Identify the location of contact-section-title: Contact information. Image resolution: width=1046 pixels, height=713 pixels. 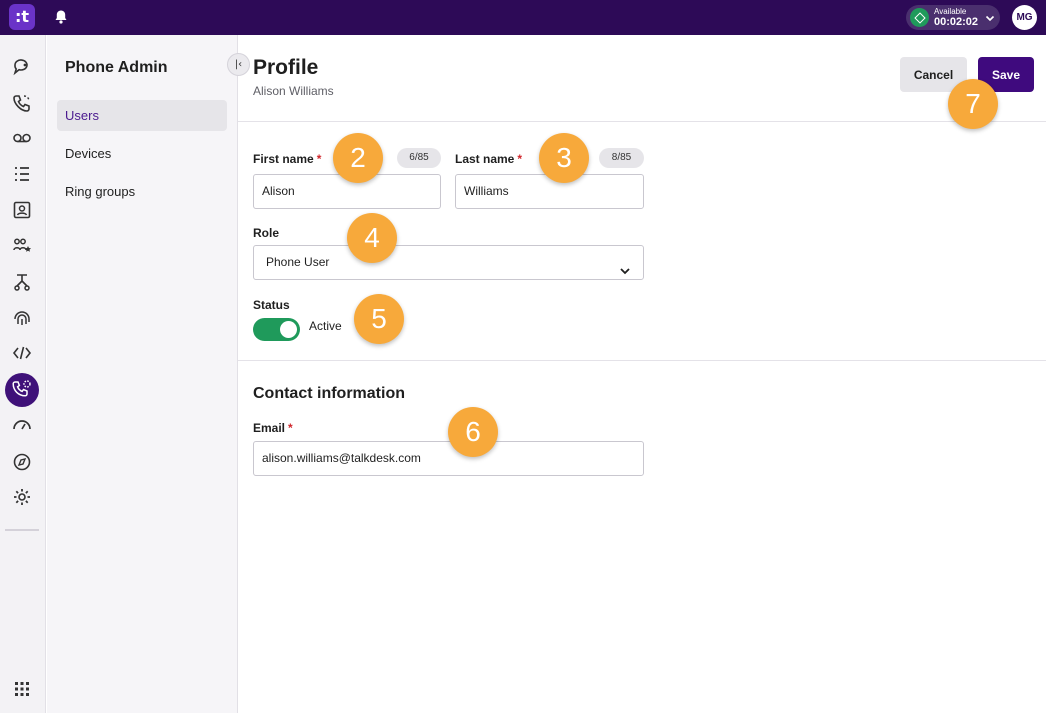
(329, 393).